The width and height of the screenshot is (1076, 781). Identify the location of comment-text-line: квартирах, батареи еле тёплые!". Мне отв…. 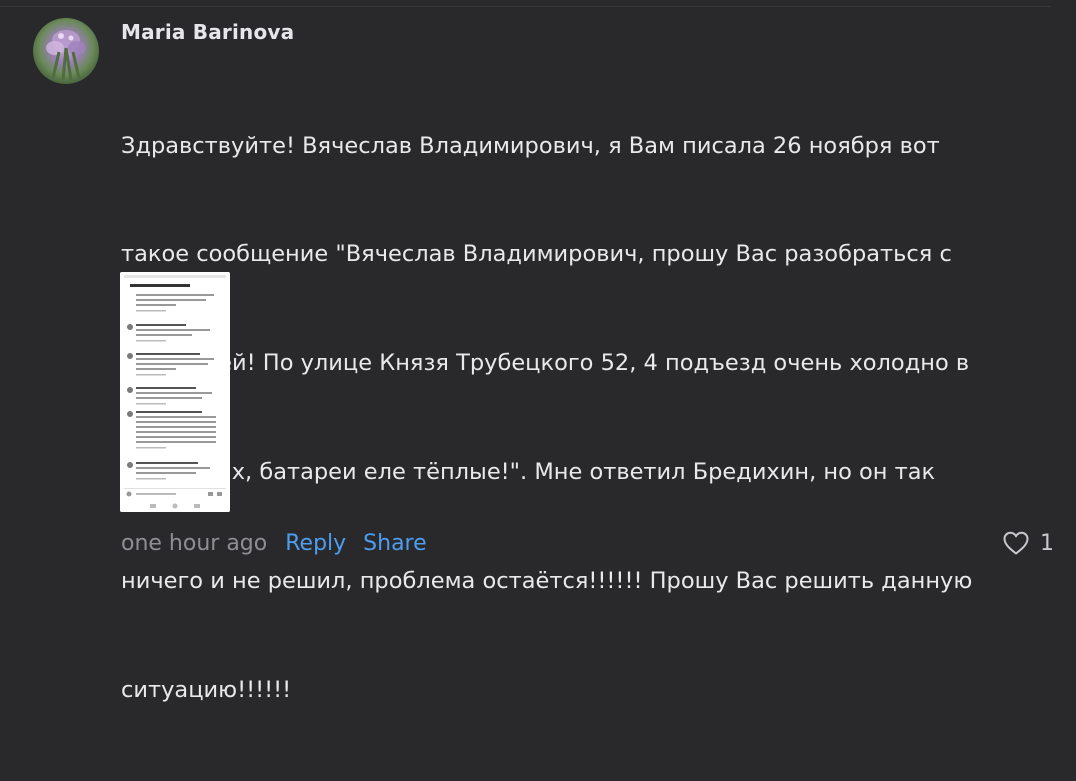
(528, 472).